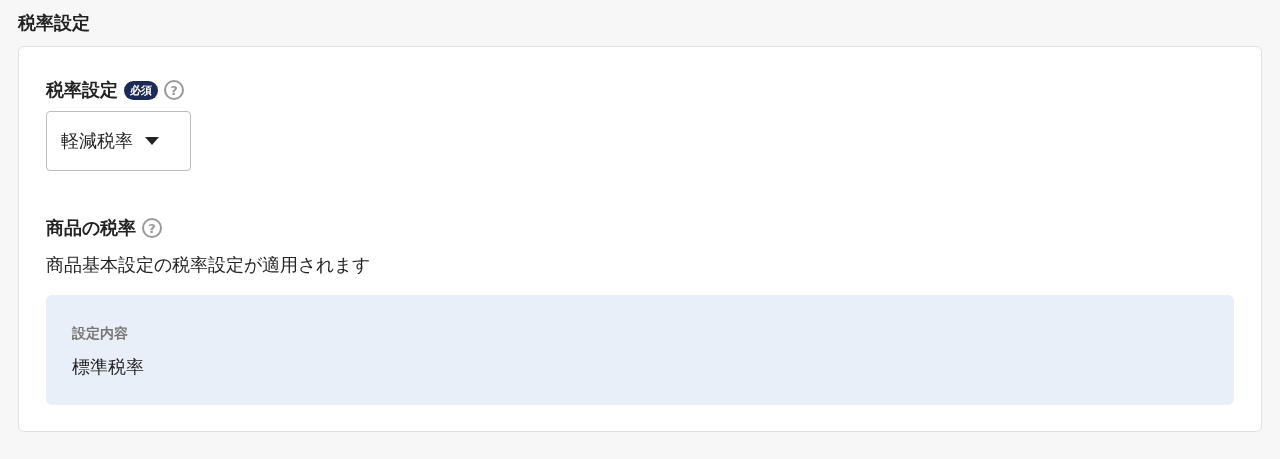  What do you see at coordinates (82, 90) in the screenshot?
I see `field-label: 税率設定` at bounding box center [82, 90].